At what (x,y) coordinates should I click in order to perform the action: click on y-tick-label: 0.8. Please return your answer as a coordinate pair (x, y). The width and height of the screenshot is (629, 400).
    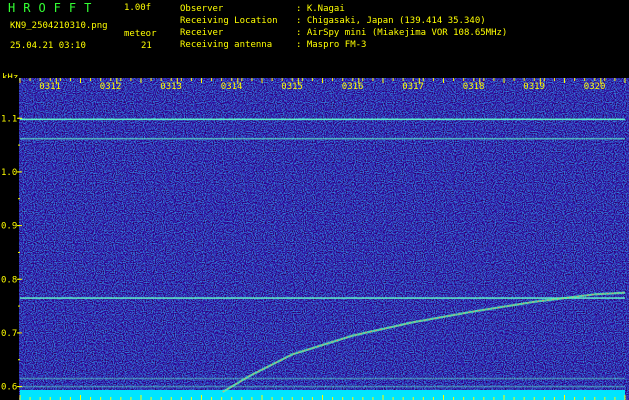
    Looking at the image, I should click on (9, 280).